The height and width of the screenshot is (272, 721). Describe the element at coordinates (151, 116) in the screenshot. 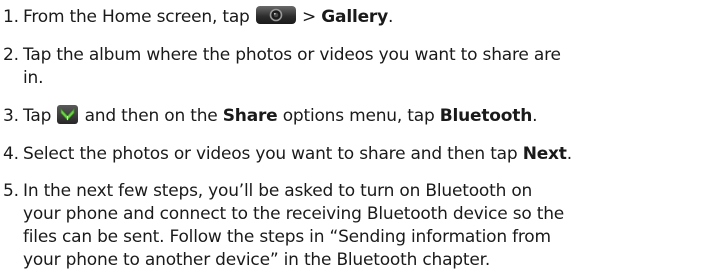

I see `step-text-segment: and then on the` at that location.